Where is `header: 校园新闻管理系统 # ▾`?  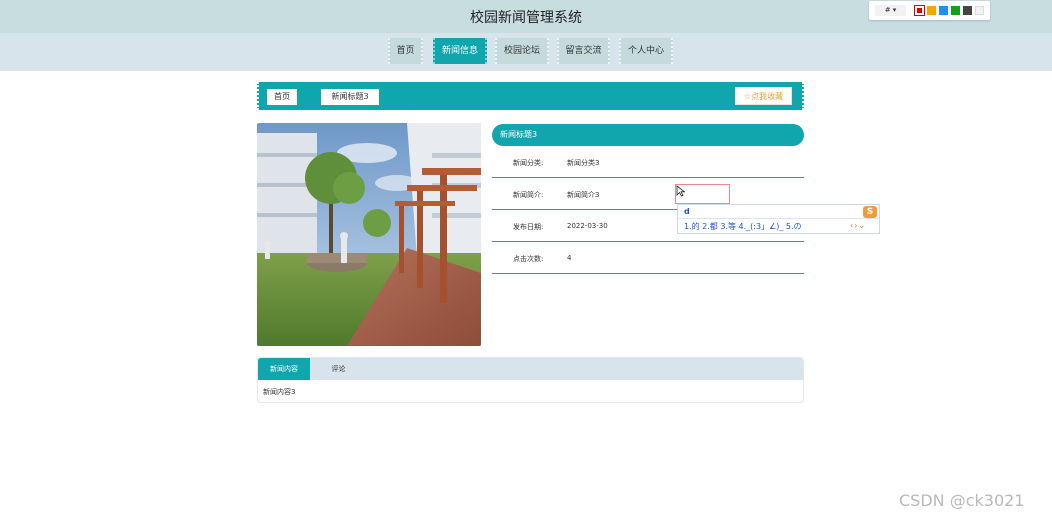 header: 校园新闻管理系统 # ▾ is located at coordinates (526, 16).